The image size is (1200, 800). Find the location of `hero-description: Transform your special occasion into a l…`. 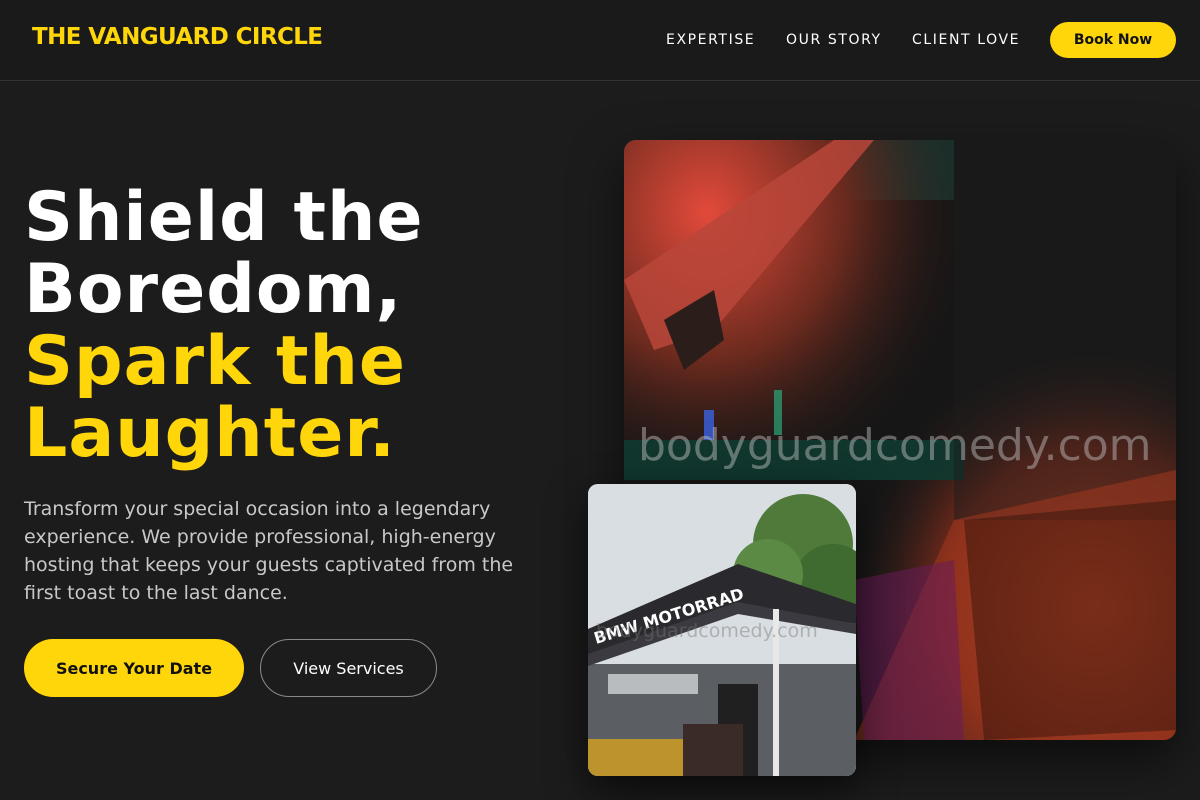

hero-description: Transform your special occasion into a l… is located at coordinates (269, 551).